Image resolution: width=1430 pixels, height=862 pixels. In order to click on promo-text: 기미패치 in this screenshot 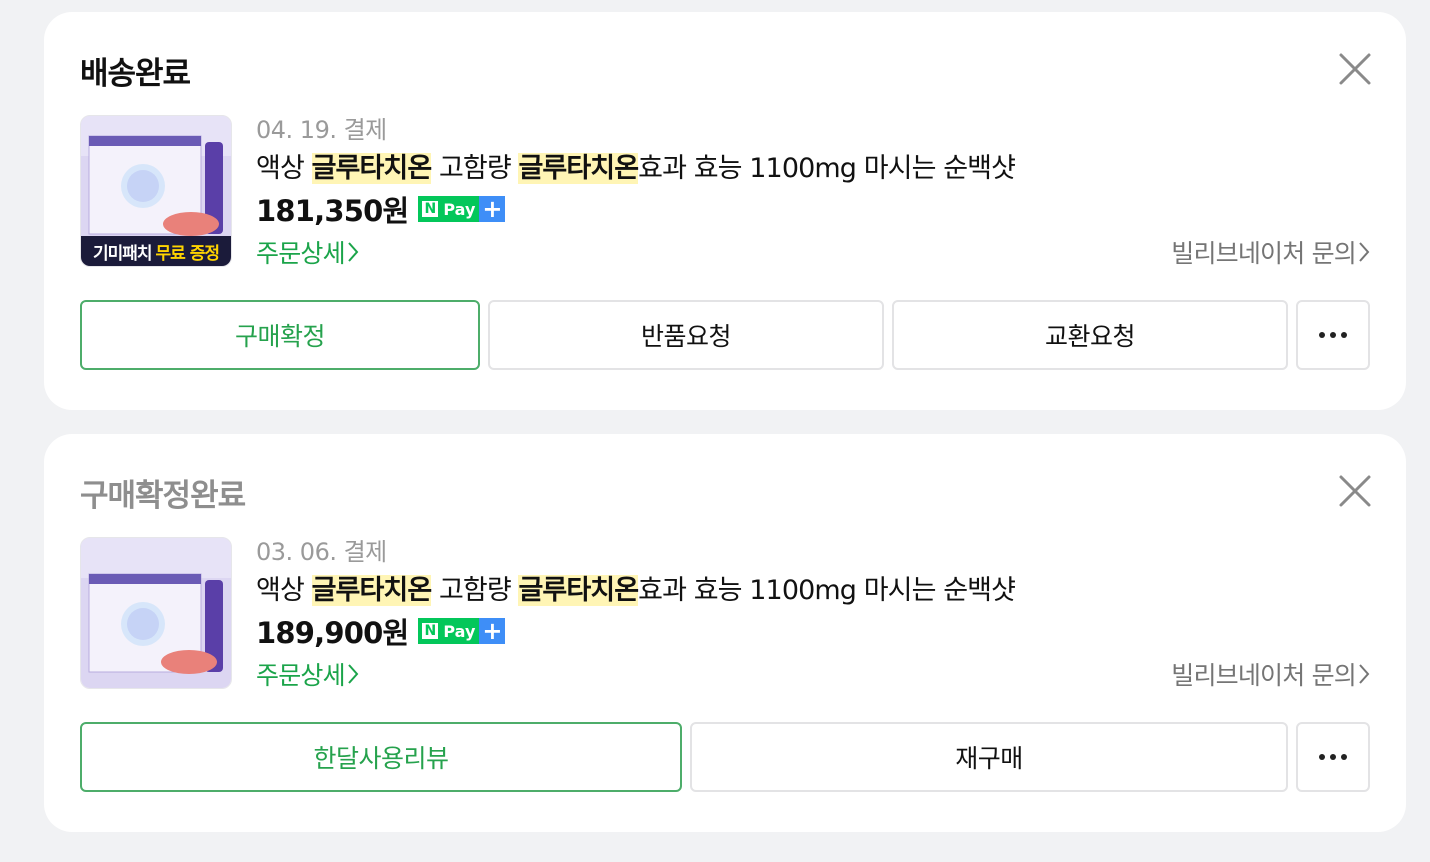, I will do `click(122, 253)`.